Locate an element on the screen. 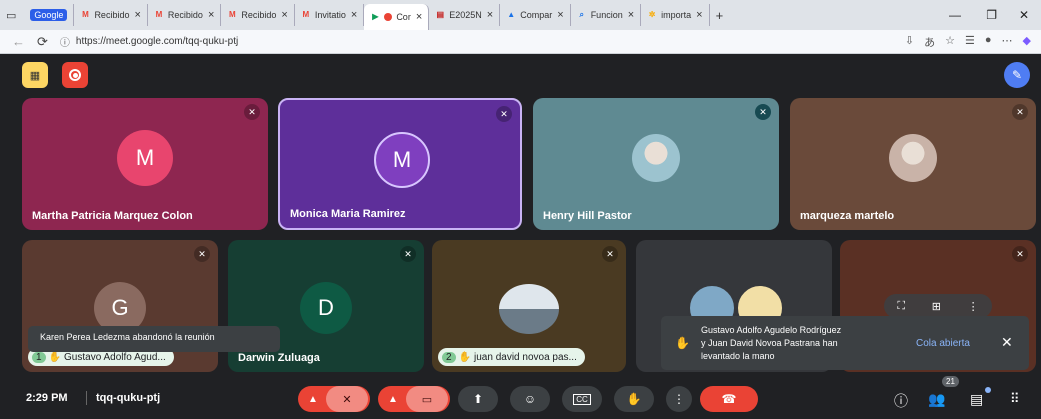  reload-icon: ⟳ is located at coordinates (42, 42).